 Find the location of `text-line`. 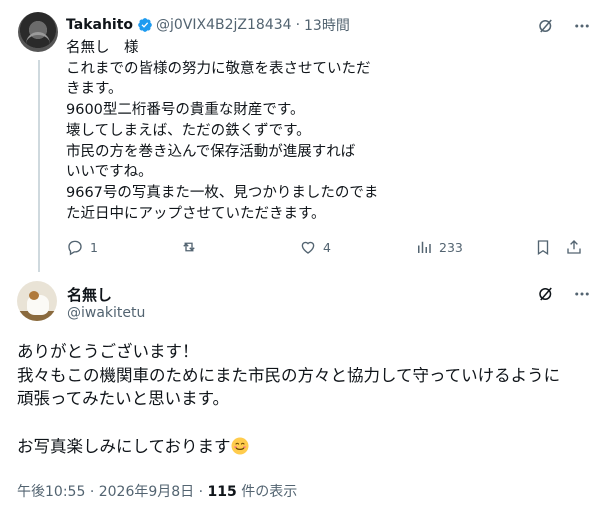

text-line is located at coordinates (288, 423).